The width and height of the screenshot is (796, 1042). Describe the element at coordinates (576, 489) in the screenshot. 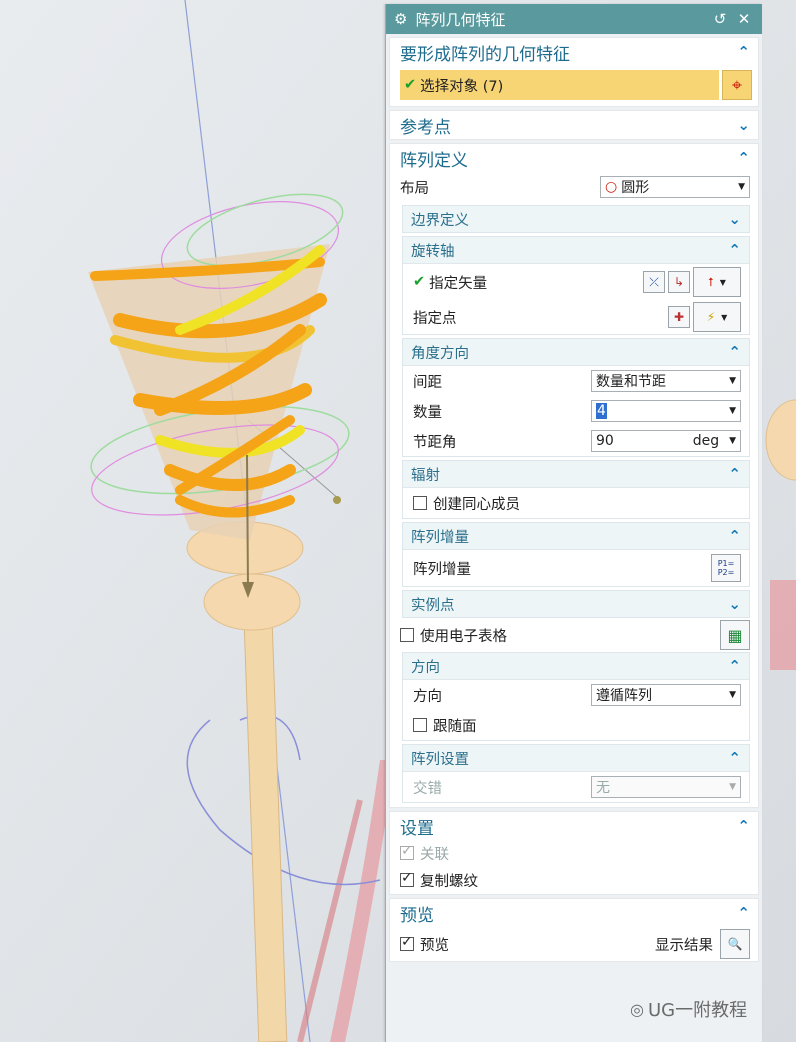

I see `sub-radial: 辐射 ⌃ 创建同心成员` at that location.